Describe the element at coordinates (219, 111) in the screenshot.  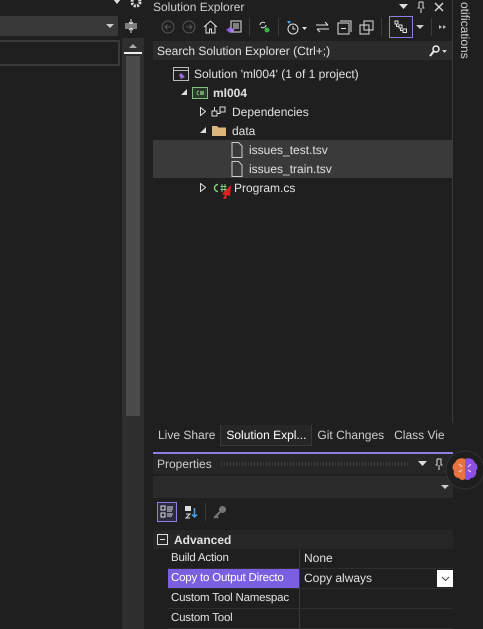
I see `dependencies-icon` at that location.